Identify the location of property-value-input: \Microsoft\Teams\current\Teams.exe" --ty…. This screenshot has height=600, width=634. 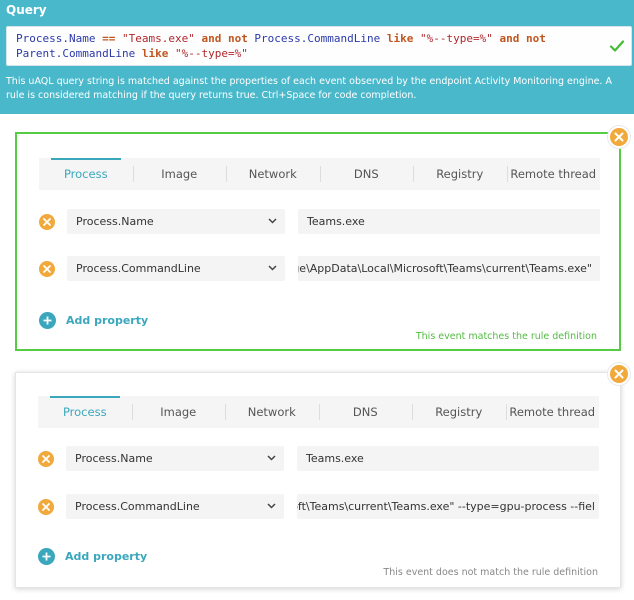
(448, 506).